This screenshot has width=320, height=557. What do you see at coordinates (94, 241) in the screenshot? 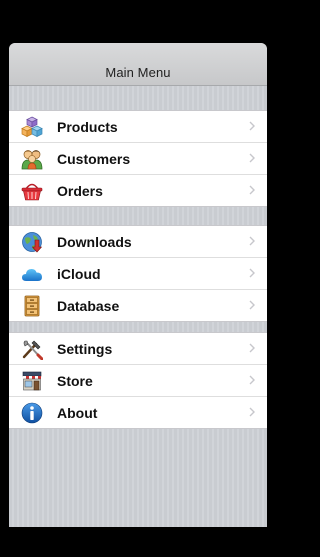
I see `menu-item-label: Downloads` at bounding box center [94, 241].